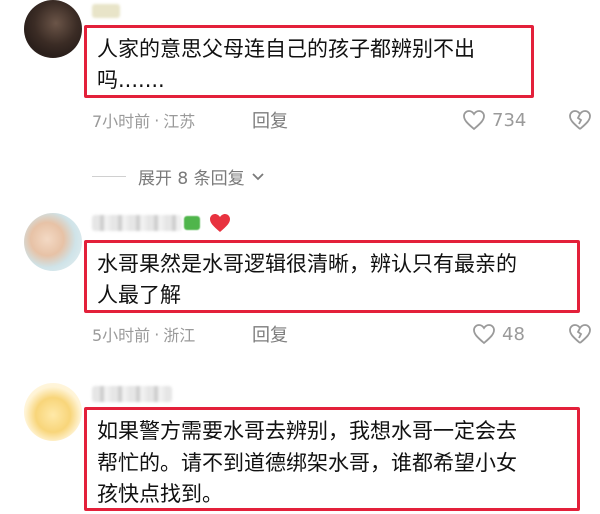 This screenshot has height=514, width=600. I want to click on comment-location: 江苏, so click(179, 121).